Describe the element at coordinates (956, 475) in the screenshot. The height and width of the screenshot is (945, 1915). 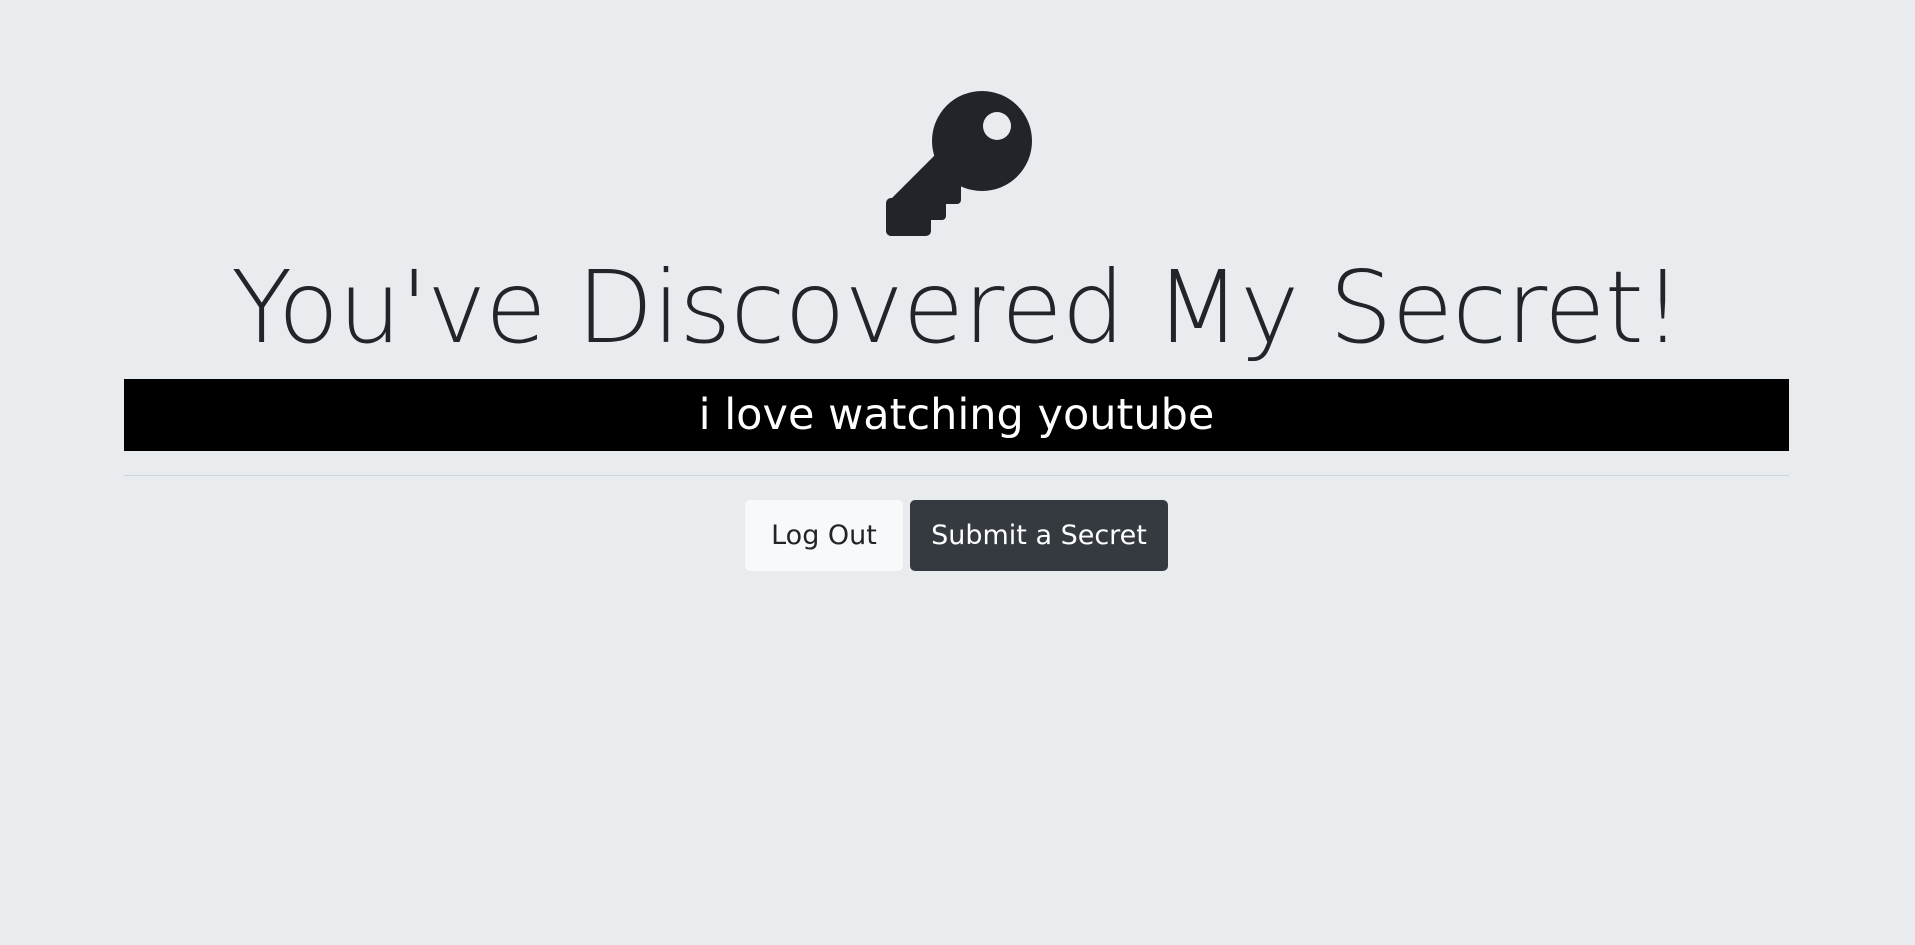
I see `divider` at that location.